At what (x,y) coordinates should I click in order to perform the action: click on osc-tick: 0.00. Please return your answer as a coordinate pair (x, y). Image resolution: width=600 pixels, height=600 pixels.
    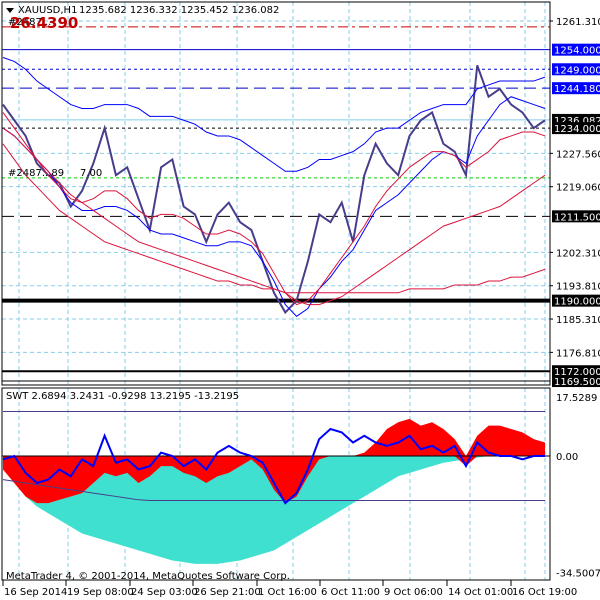
    Looking at the image, I should click on (567, 457).